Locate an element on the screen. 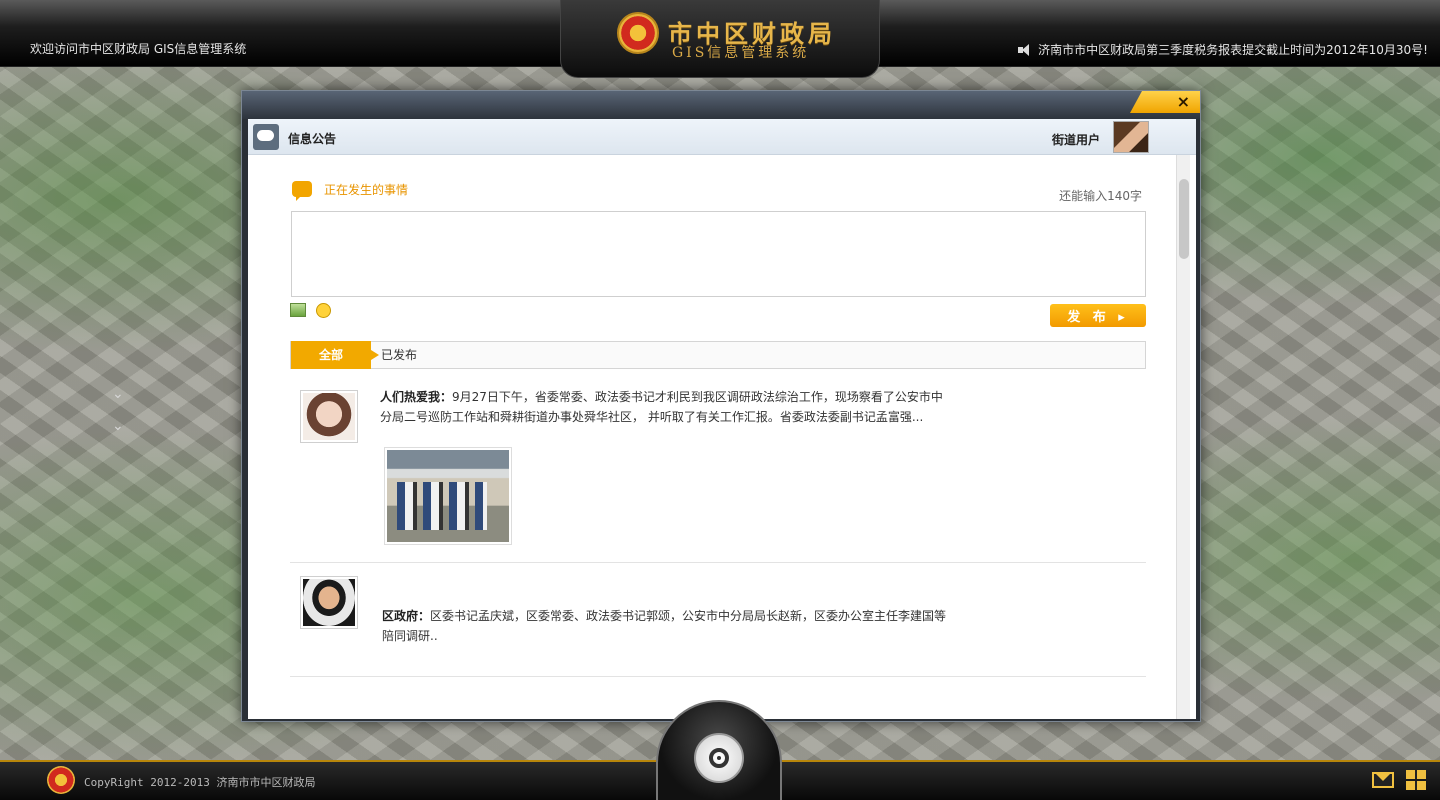  tab-all: 全部 is located at coordinates (335, 355).